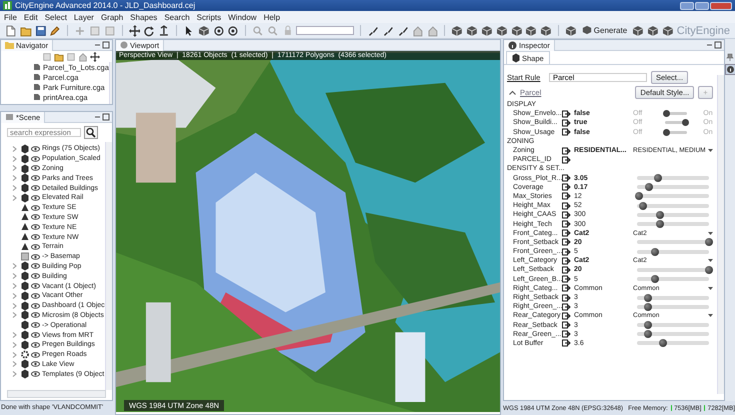 Image resolution: width=735 pixels, height=415 pixels. I want to click on menu-item: Search, so click(177, 17).